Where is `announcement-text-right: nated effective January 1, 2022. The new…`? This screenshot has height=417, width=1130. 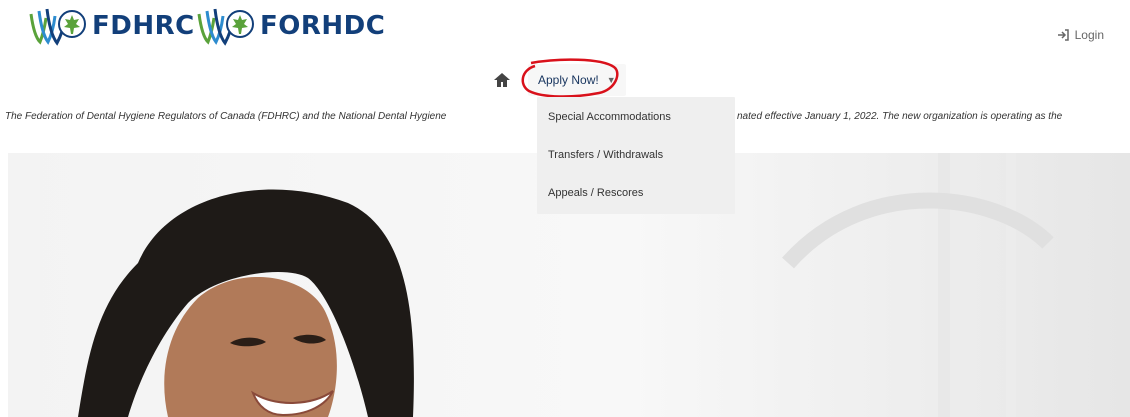
announcement-text-right: nated effective January 1, 2022. The new… is located at coordinates (900, 116).